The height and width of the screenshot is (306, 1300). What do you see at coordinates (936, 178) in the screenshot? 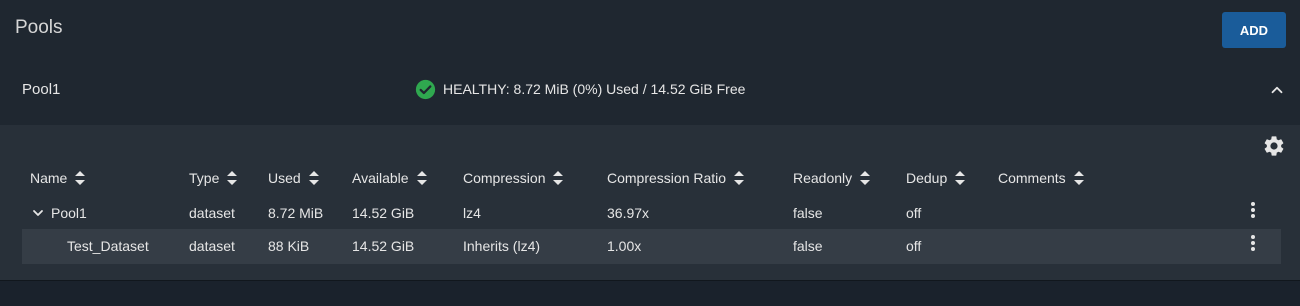
I see `column-header-dedup: Dedup` at bounding box center [936, 178].